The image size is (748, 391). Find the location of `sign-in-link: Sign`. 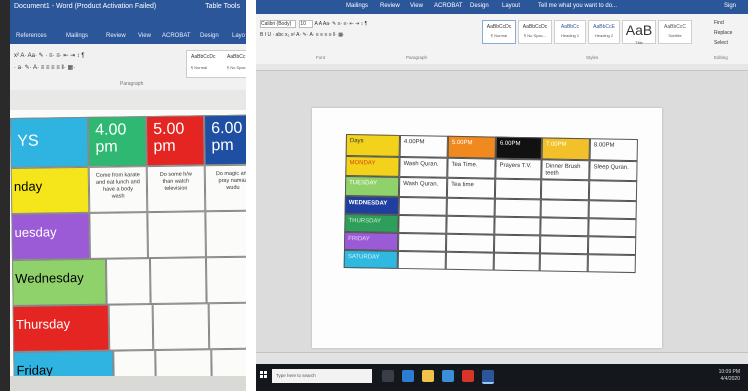

sign-in-link: Sign is located at coordinates (730, 6).